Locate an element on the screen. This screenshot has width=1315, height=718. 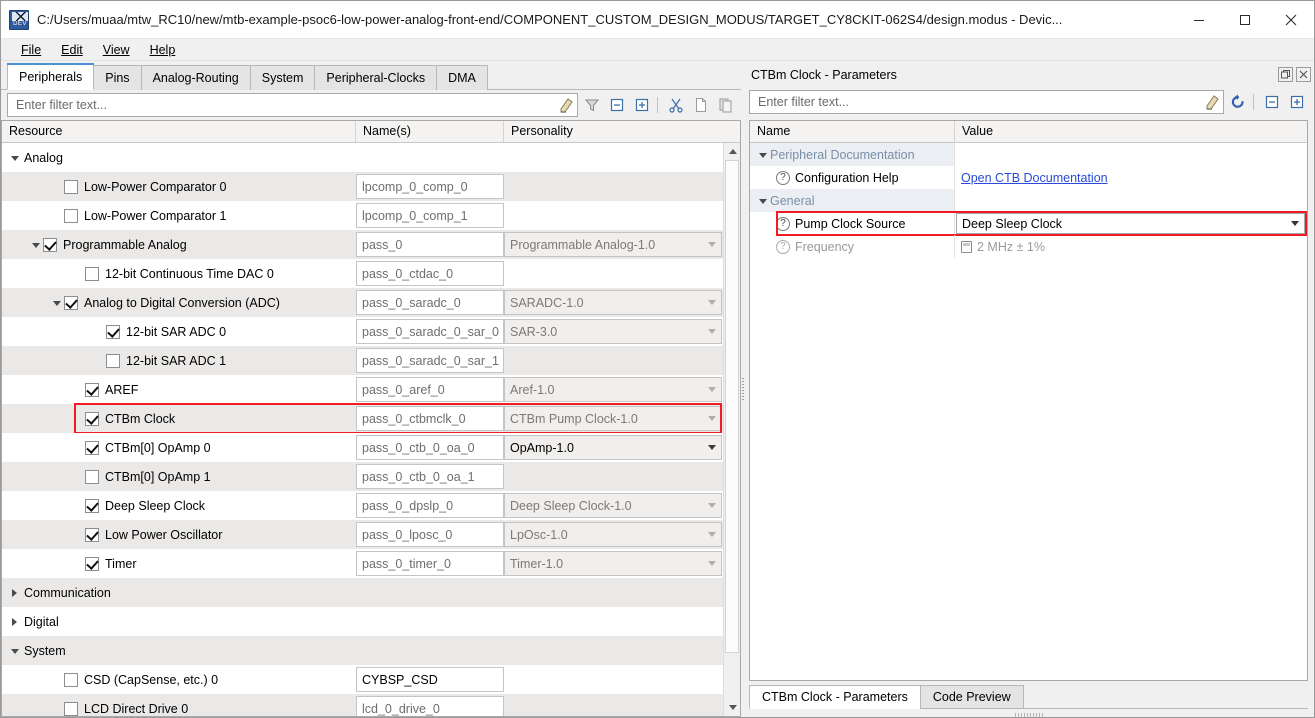
bottom-tab-parameters: CTBm Clock - Parameters is located at coordinates (835, 697).